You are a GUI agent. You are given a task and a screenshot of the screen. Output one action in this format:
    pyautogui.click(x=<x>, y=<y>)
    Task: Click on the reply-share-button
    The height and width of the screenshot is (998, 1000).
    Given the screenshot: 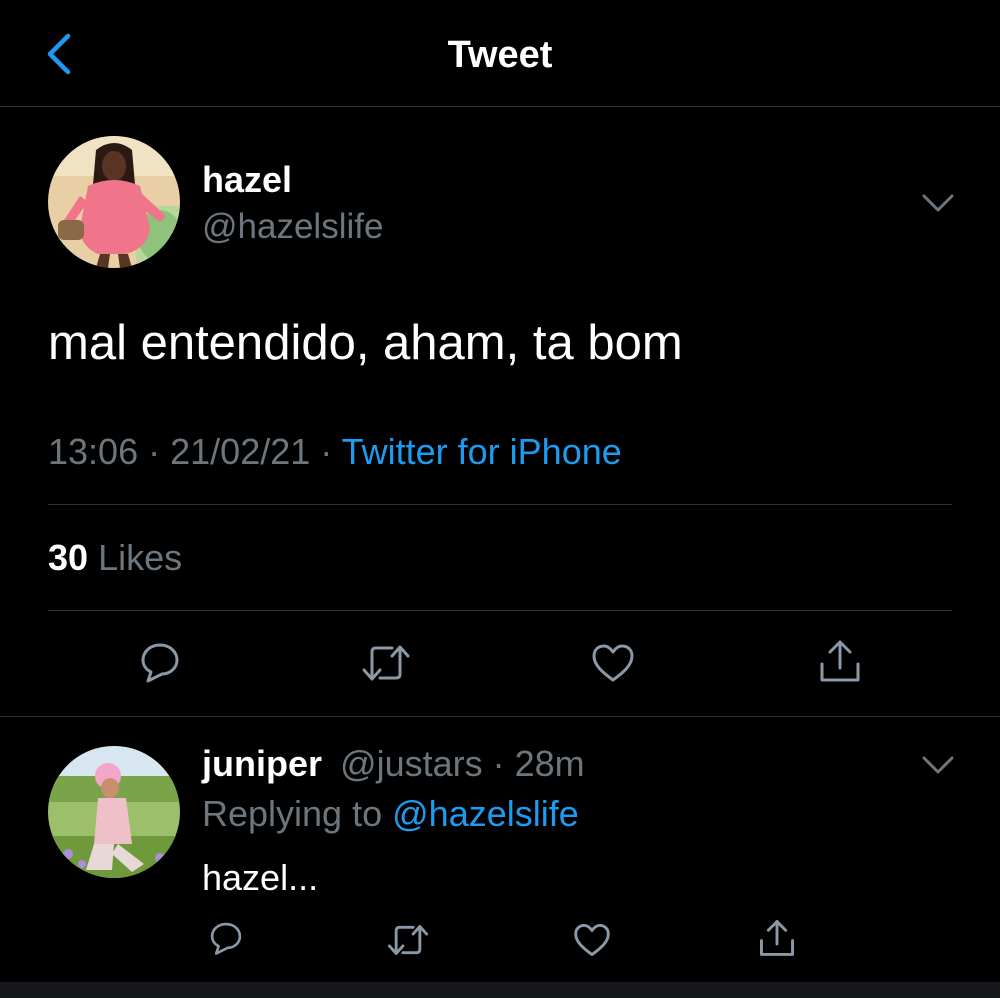 What is the action you would take?
    pyautogui.click(x=777, y=938)
    